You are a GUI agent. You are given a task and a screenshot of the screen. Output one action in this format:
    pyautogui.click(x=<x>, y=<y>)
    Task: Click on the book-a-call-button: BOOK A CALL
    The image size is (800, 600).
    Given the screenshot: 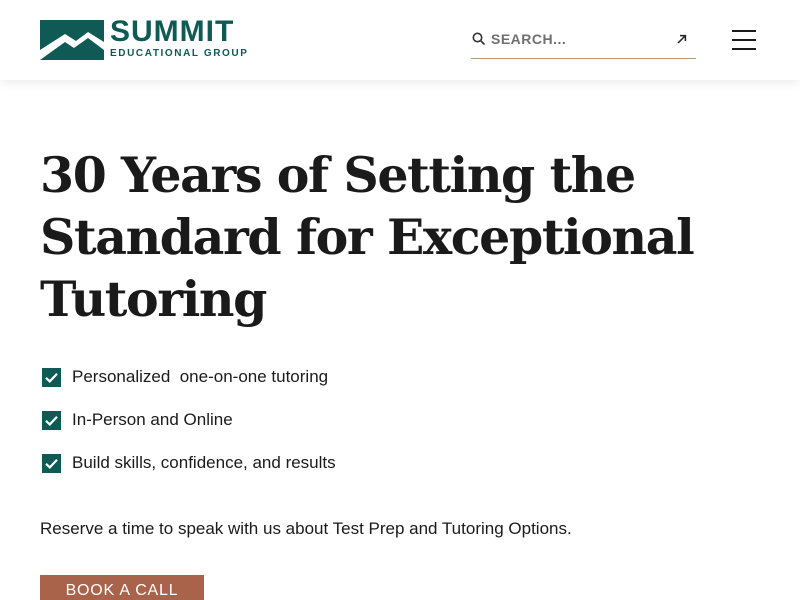 What is the action you would take?
    pyautogui.click(x=122, y=587)
    